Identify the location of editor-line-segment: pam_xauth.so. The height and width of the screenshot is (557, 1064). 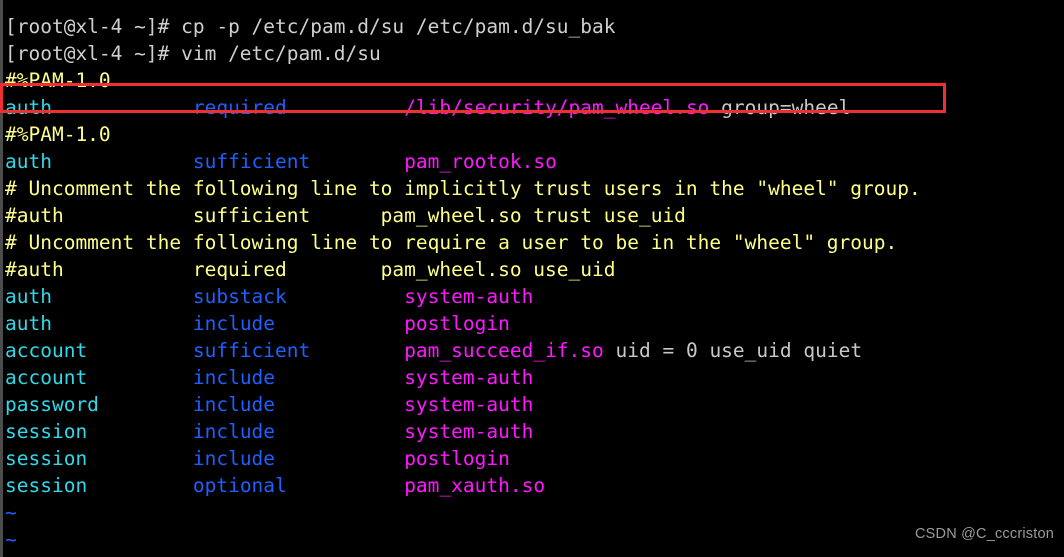
(475, 485).